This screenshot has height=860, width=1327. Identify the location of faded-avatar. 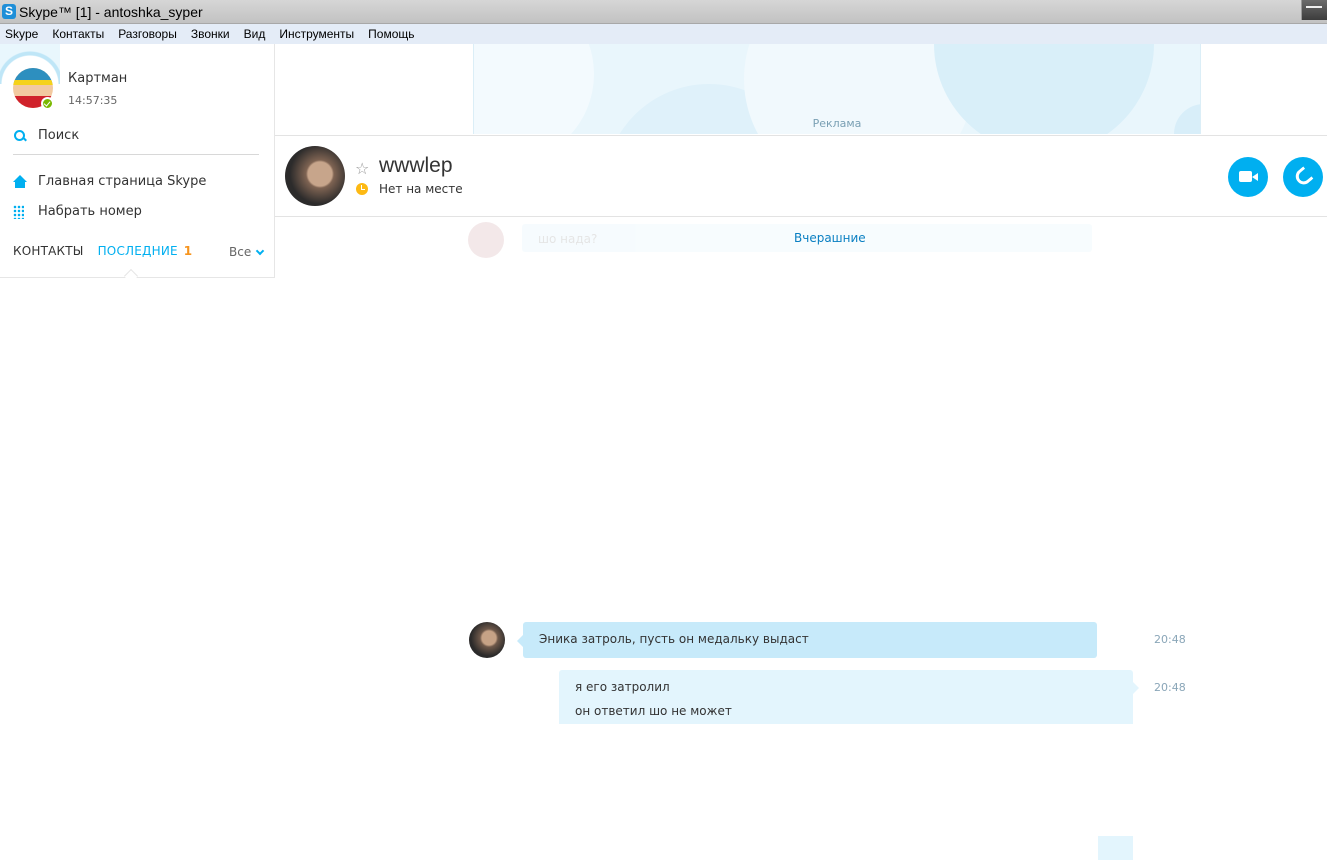
(486, 240).